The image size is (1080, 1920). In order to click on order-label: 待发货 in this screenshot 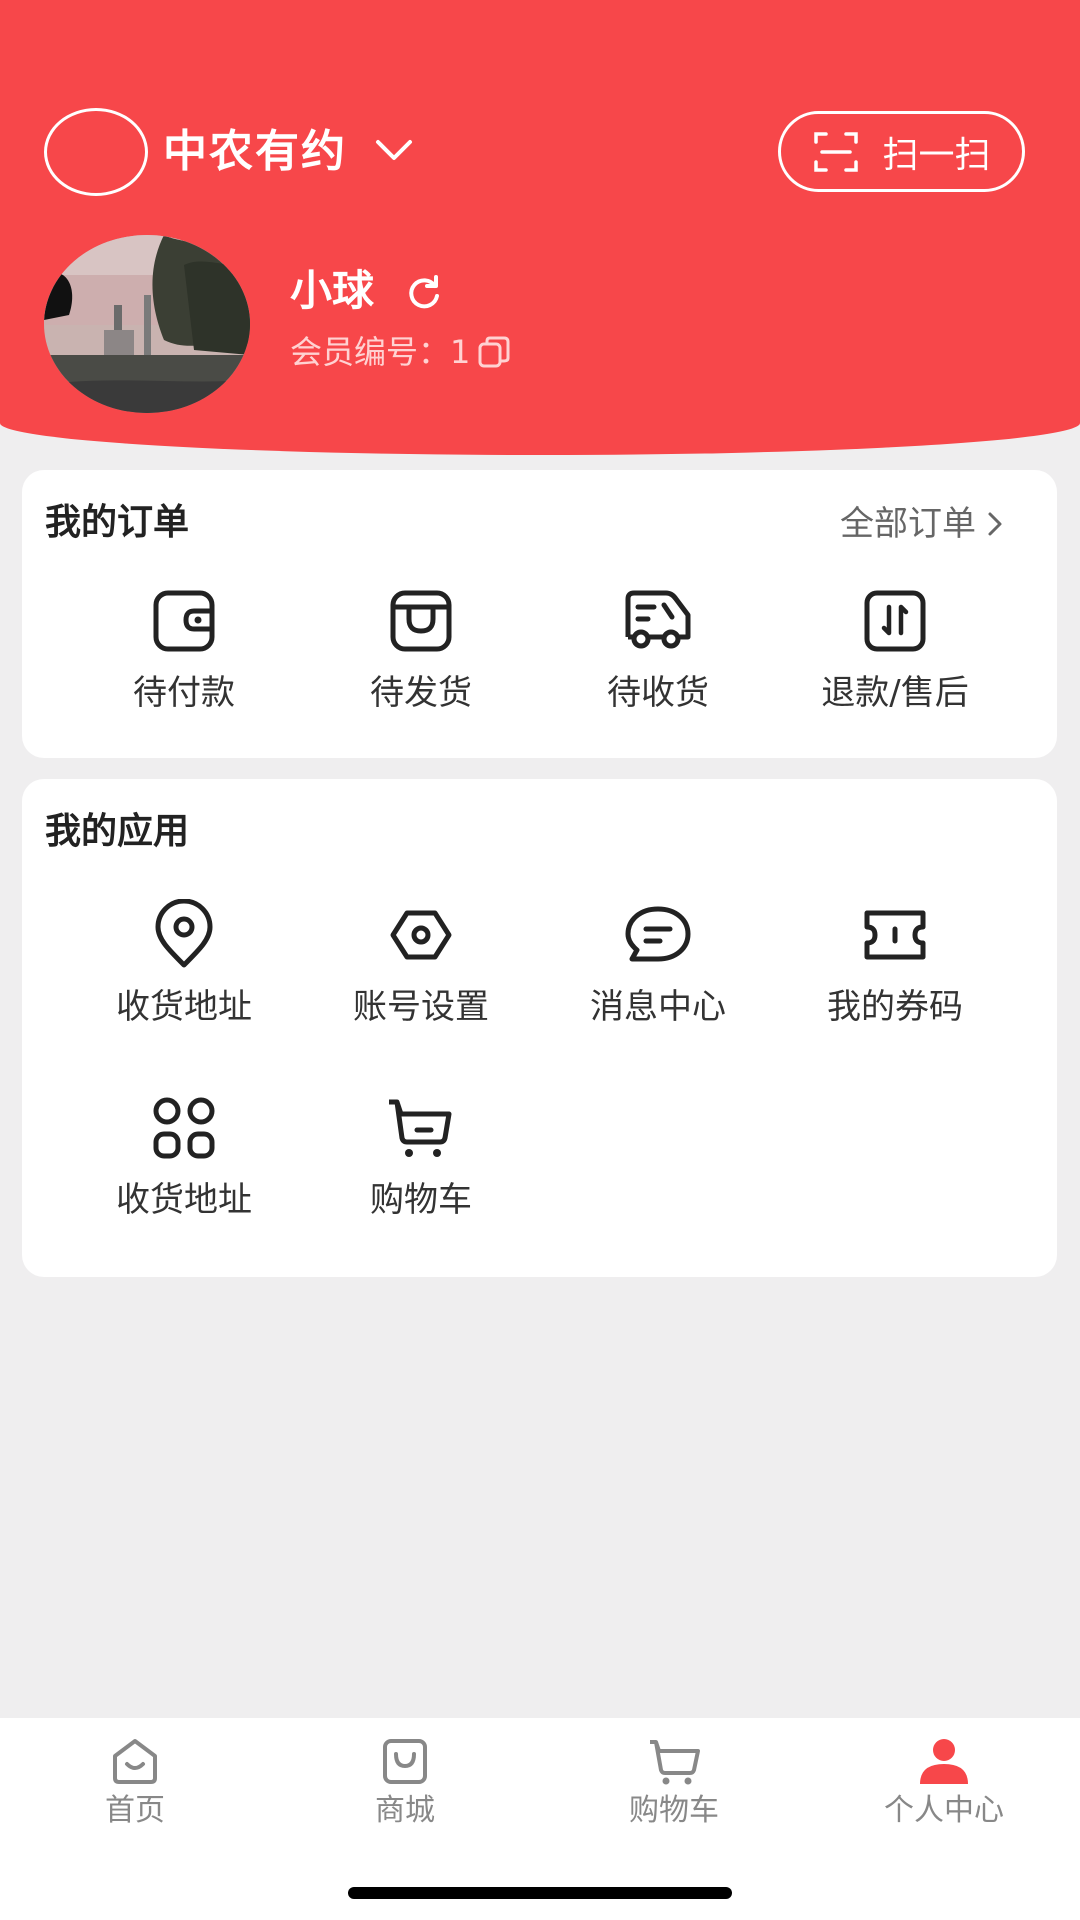, I will do `click(421, 693)`.